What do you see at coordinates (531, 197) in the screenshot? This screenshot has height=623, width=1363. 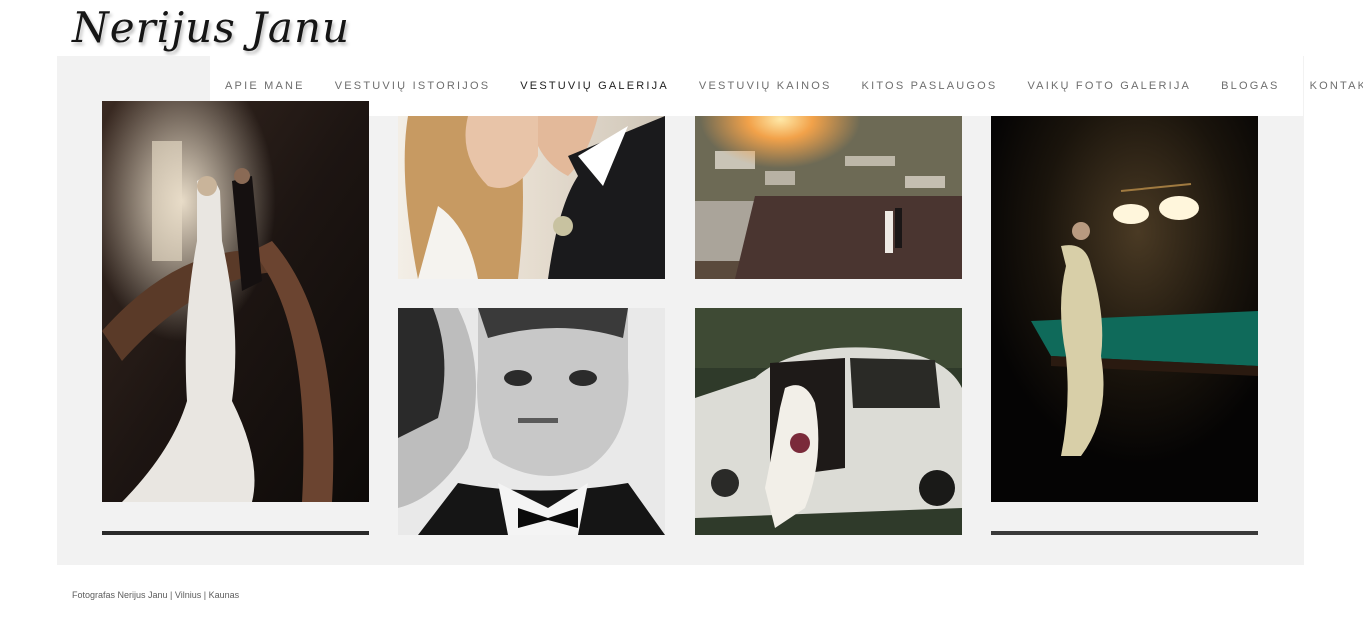 I see `couple-closeup-photo` at bounding box center [531, 197].